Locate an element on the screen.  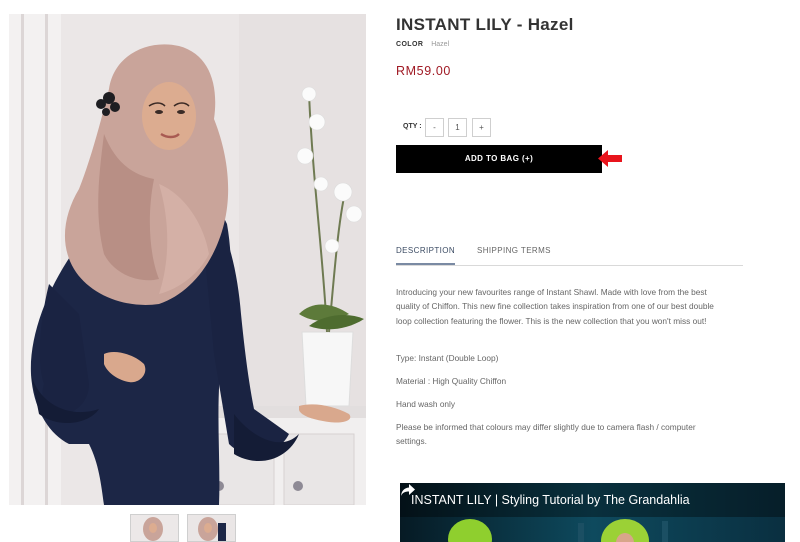
color-row: COLOR Hazel is located at coordinates (422, 44).